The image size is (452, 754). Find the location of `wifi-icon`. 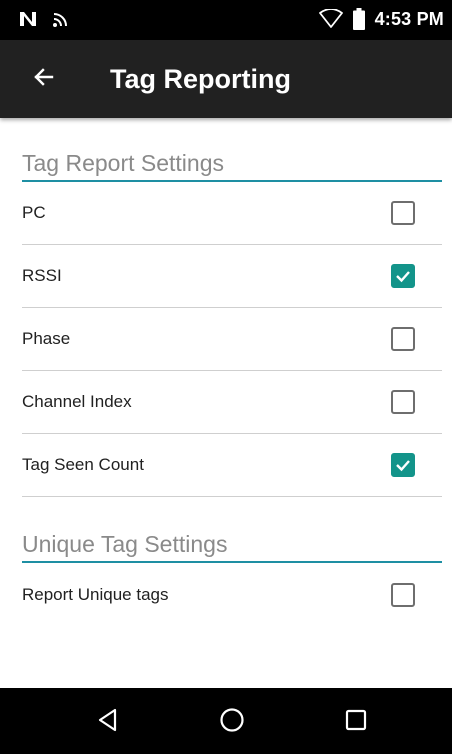

wifi-icon is located at coordinates (330, 19).